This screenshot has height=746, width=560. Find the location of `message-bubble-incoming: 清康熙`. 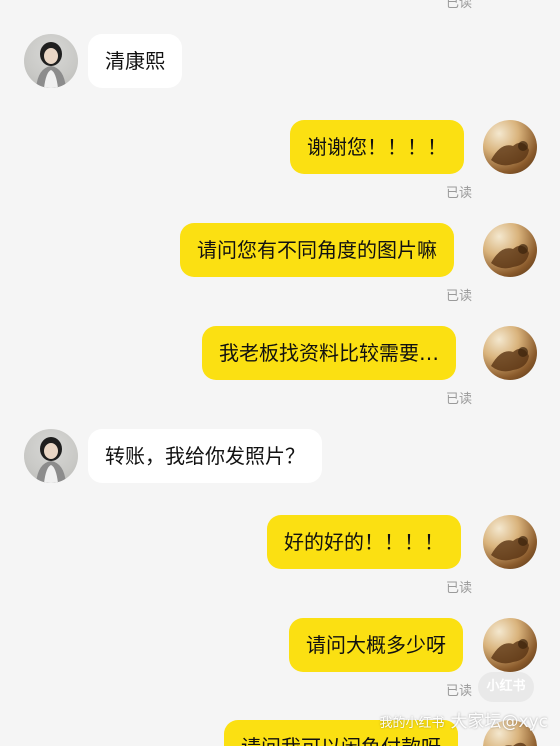

message-bubble-incoming: 清康熙 is located at coordinates (135, 61).